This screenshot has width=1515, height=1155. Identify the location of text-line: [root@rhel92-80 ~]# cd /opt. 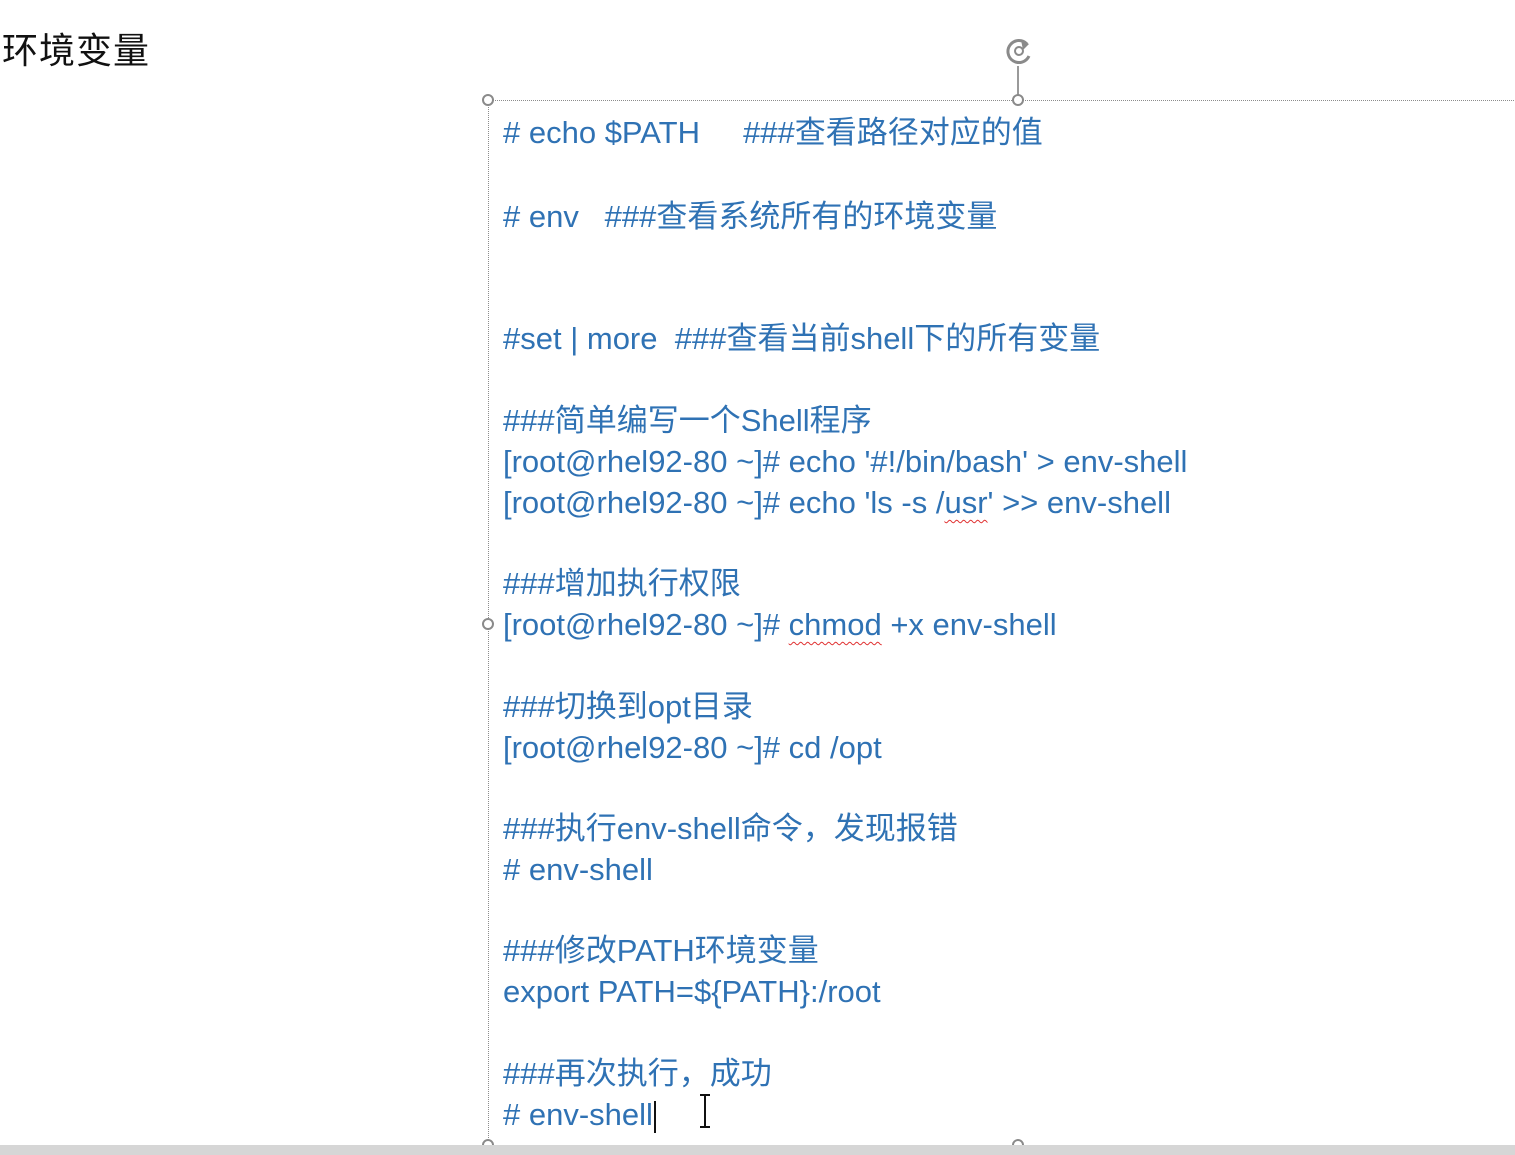
(692, 747).